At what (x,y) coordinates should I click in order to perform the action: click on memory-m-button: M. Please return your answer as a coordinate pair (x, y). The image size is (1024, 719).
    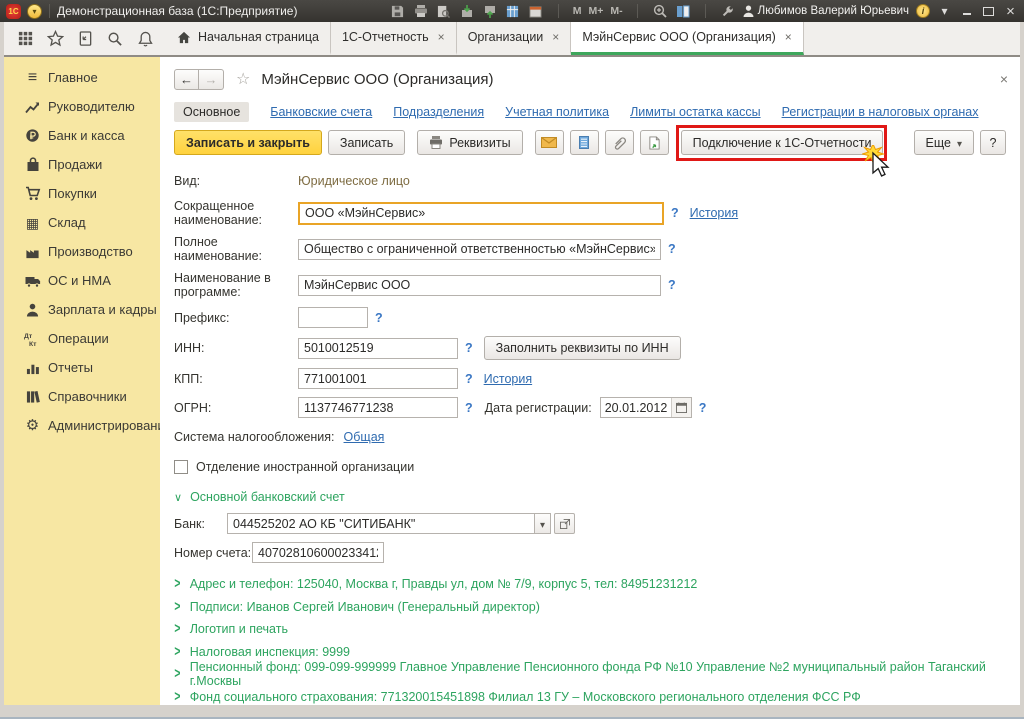
    Looking at the image, I should click on (577, 11).